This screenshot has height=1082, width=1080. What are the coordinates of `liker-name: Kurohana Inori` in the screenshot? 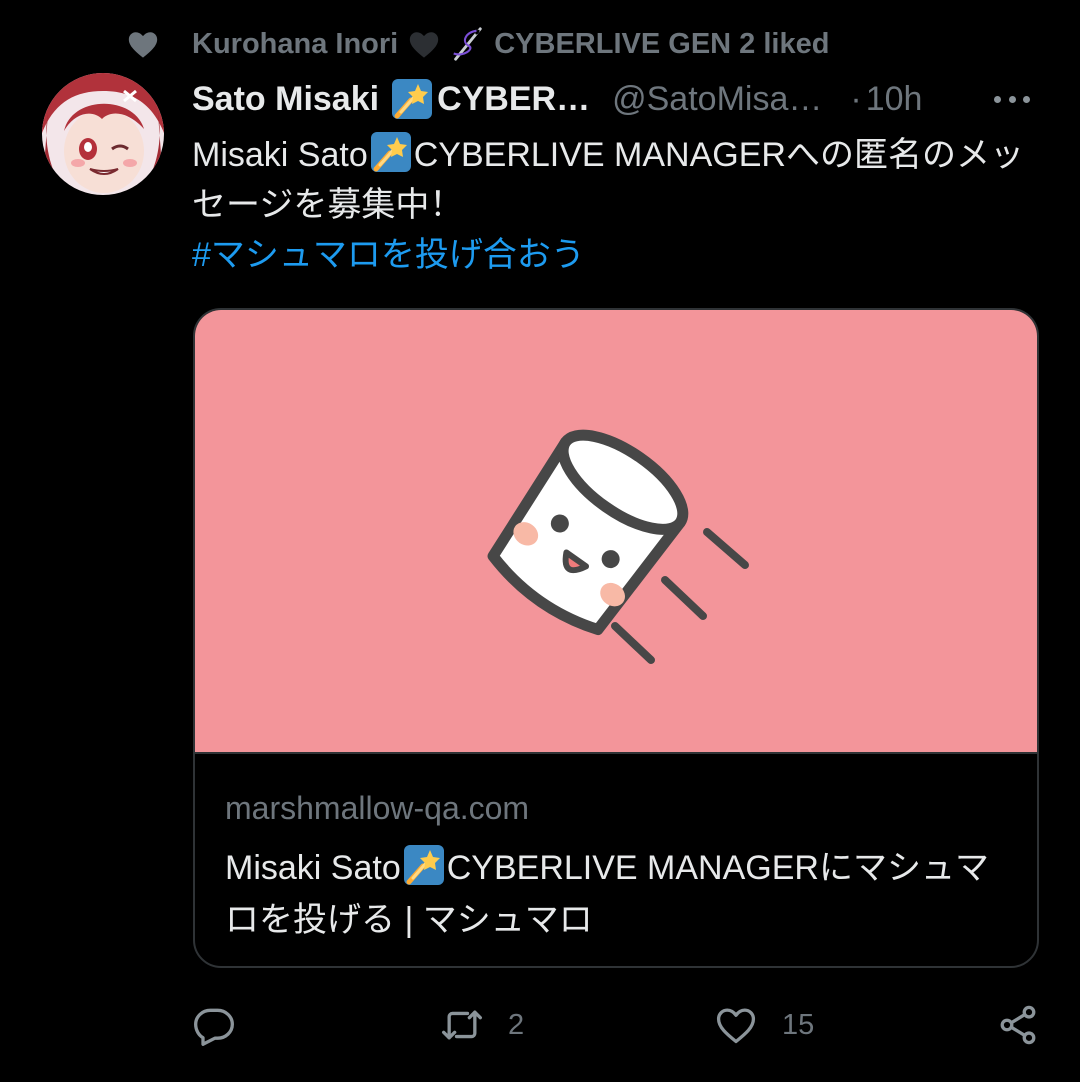 It's located at (295, 44).